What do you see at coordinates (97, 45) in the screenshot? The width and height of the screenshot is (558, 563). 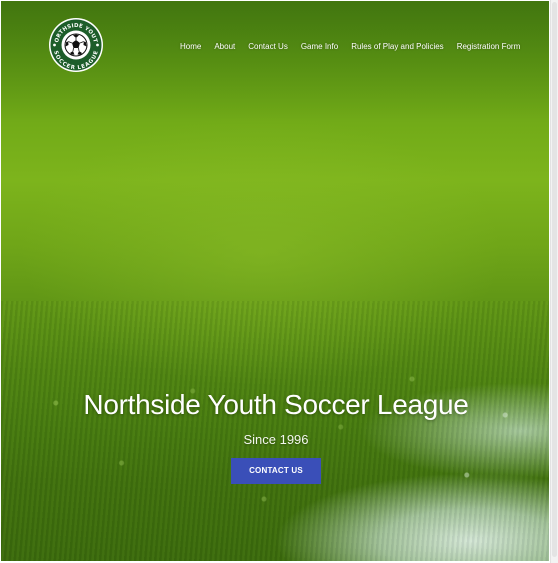 I see `logo-star-right` at bounding box center [97, 45].